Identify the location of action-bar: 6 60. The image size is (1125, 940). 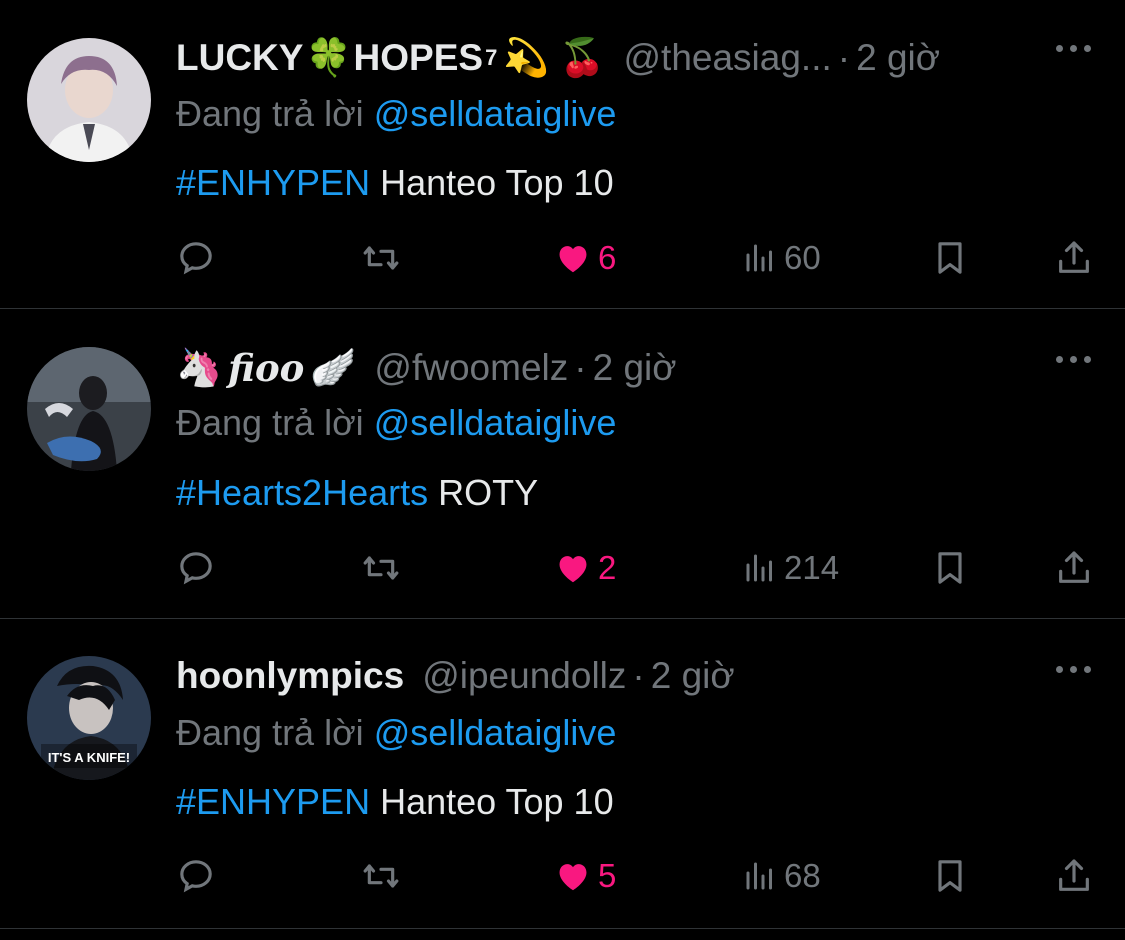
(636, 258).